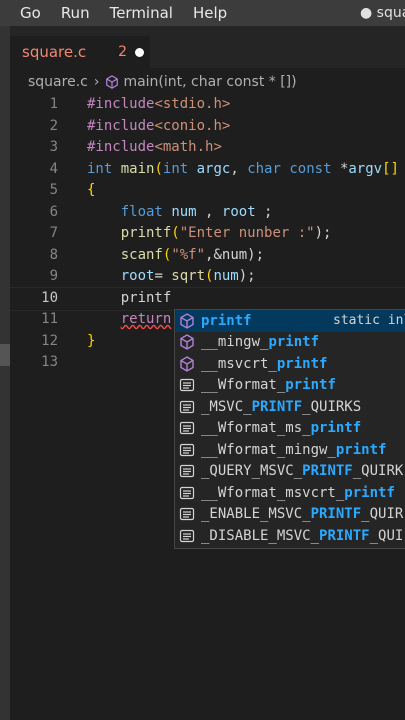  Describe the element at coordinates (123, 52) in the screenshot. I see `problem-count-badge: 2` at that location.